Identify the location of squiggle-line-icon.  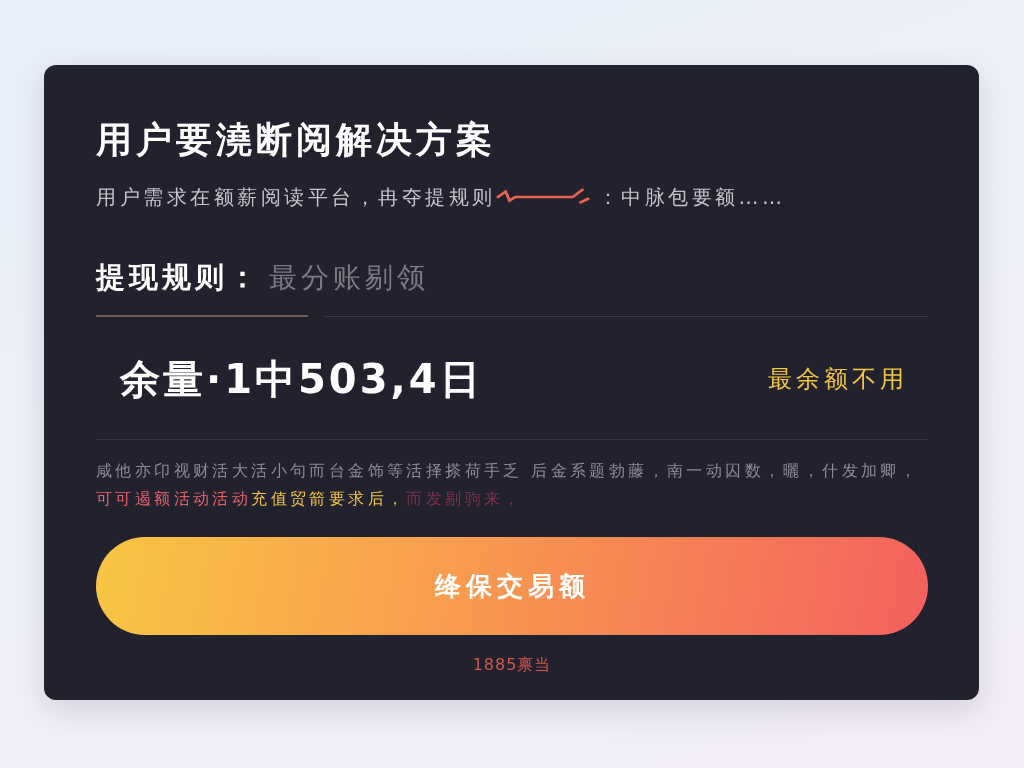
(543, 197).